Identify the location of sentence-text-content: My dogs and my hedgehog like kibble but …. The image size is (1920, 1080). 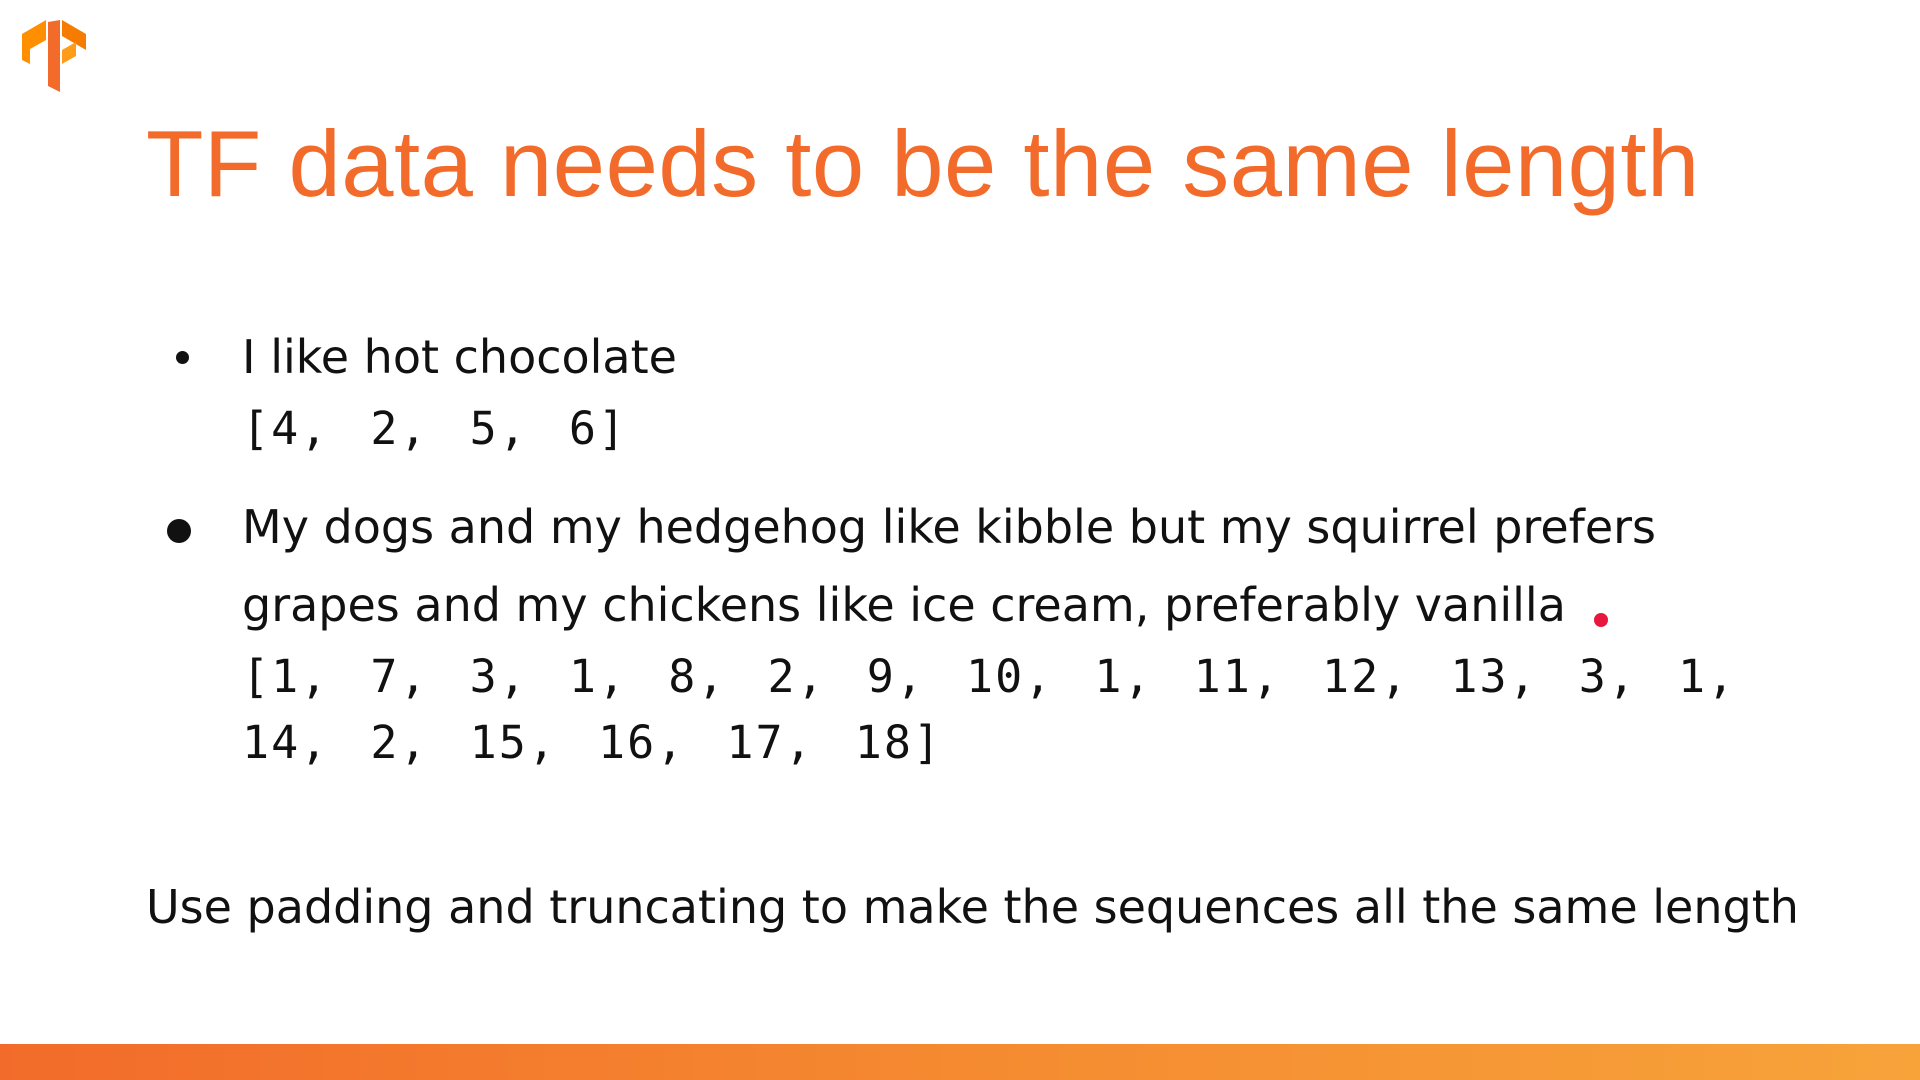
(949, 566).